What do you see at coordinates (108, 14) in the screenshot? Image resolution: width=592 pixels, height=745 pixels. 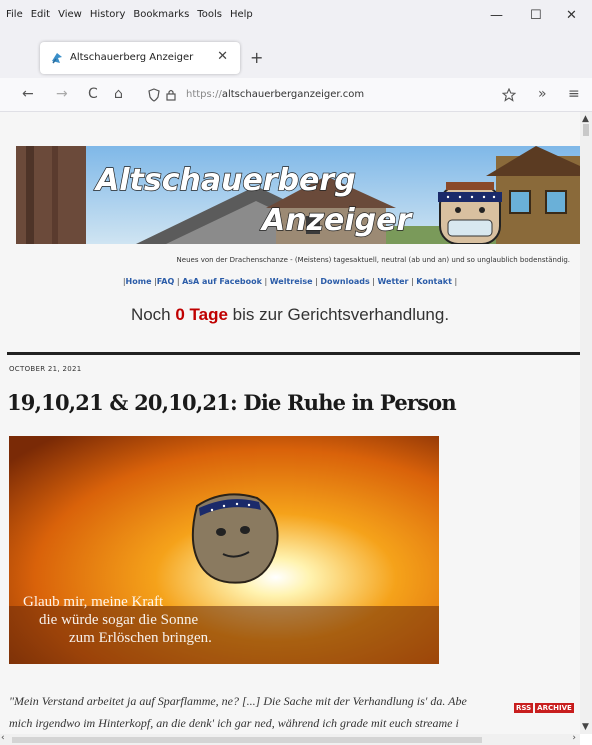 I see `menu-history: History` at bounding box center [108, 14].